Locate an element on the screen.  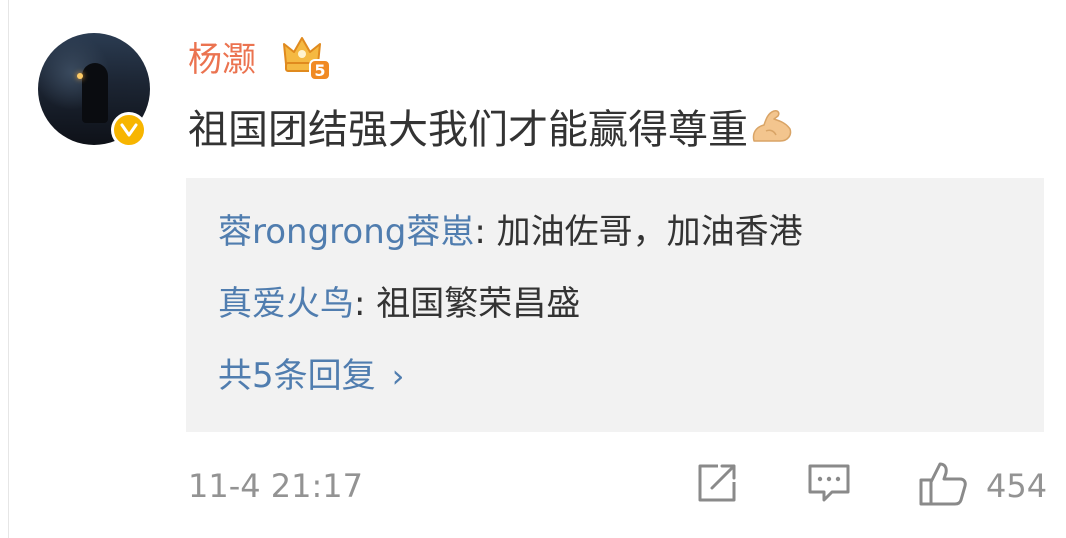
thumbs-up-icon is located at coordinates (943, 484).